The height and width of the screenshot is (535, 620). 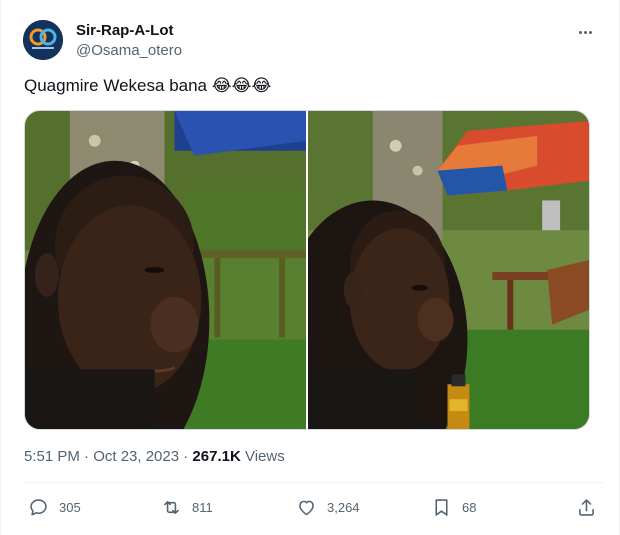 What do you see at coordinates (70, 507) in the screenshot?
I see `reply-count: 305` at bounding box center [70, 507].